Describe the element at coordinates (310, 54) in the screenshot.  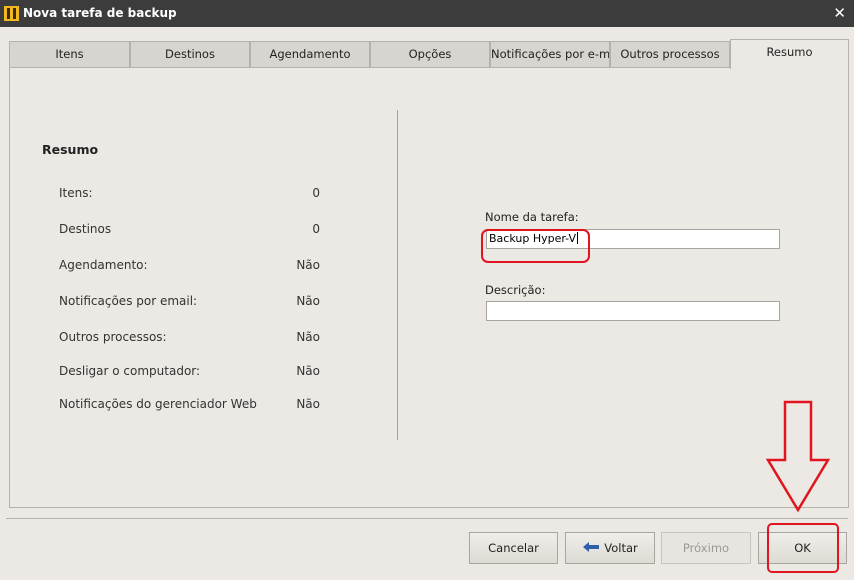
I see `tab-agendamento: Agendamento` at that location.